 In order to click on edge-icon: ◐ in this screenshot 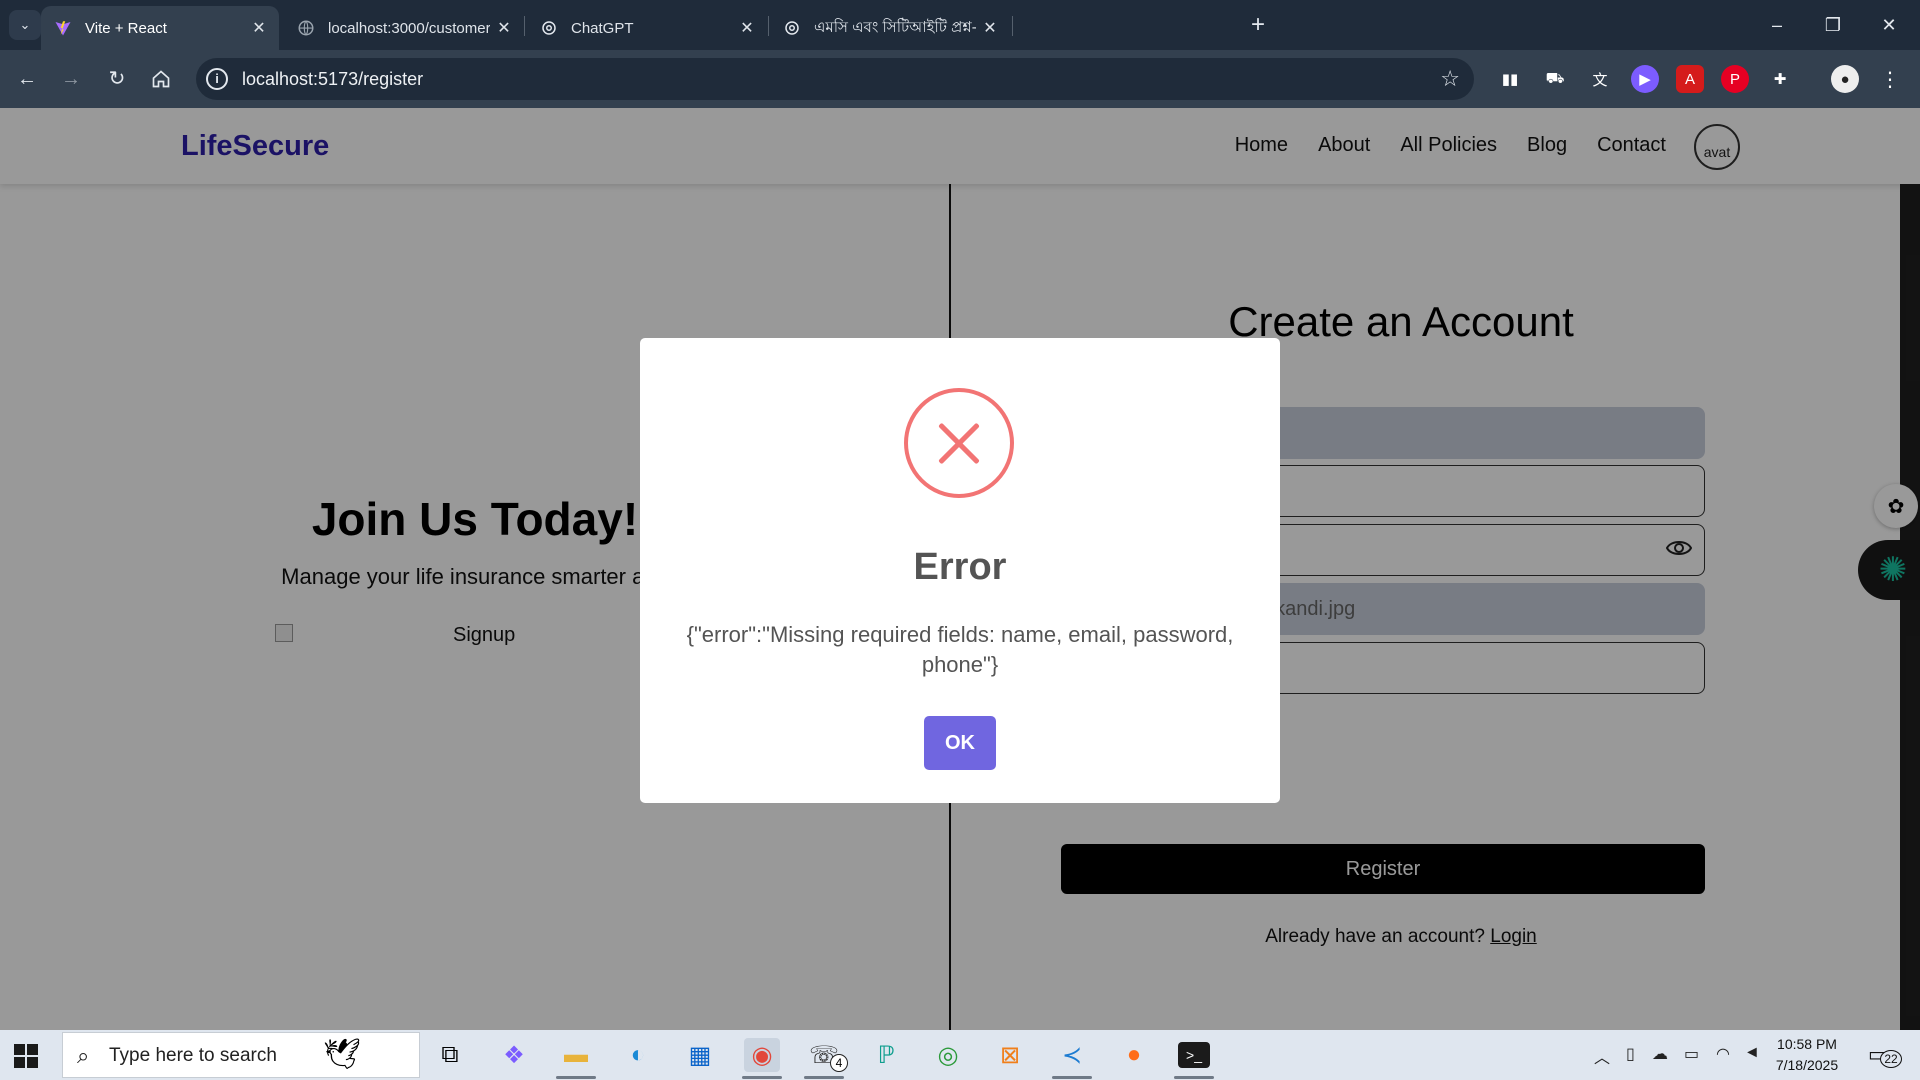, I will do `click(638, 1055)`.